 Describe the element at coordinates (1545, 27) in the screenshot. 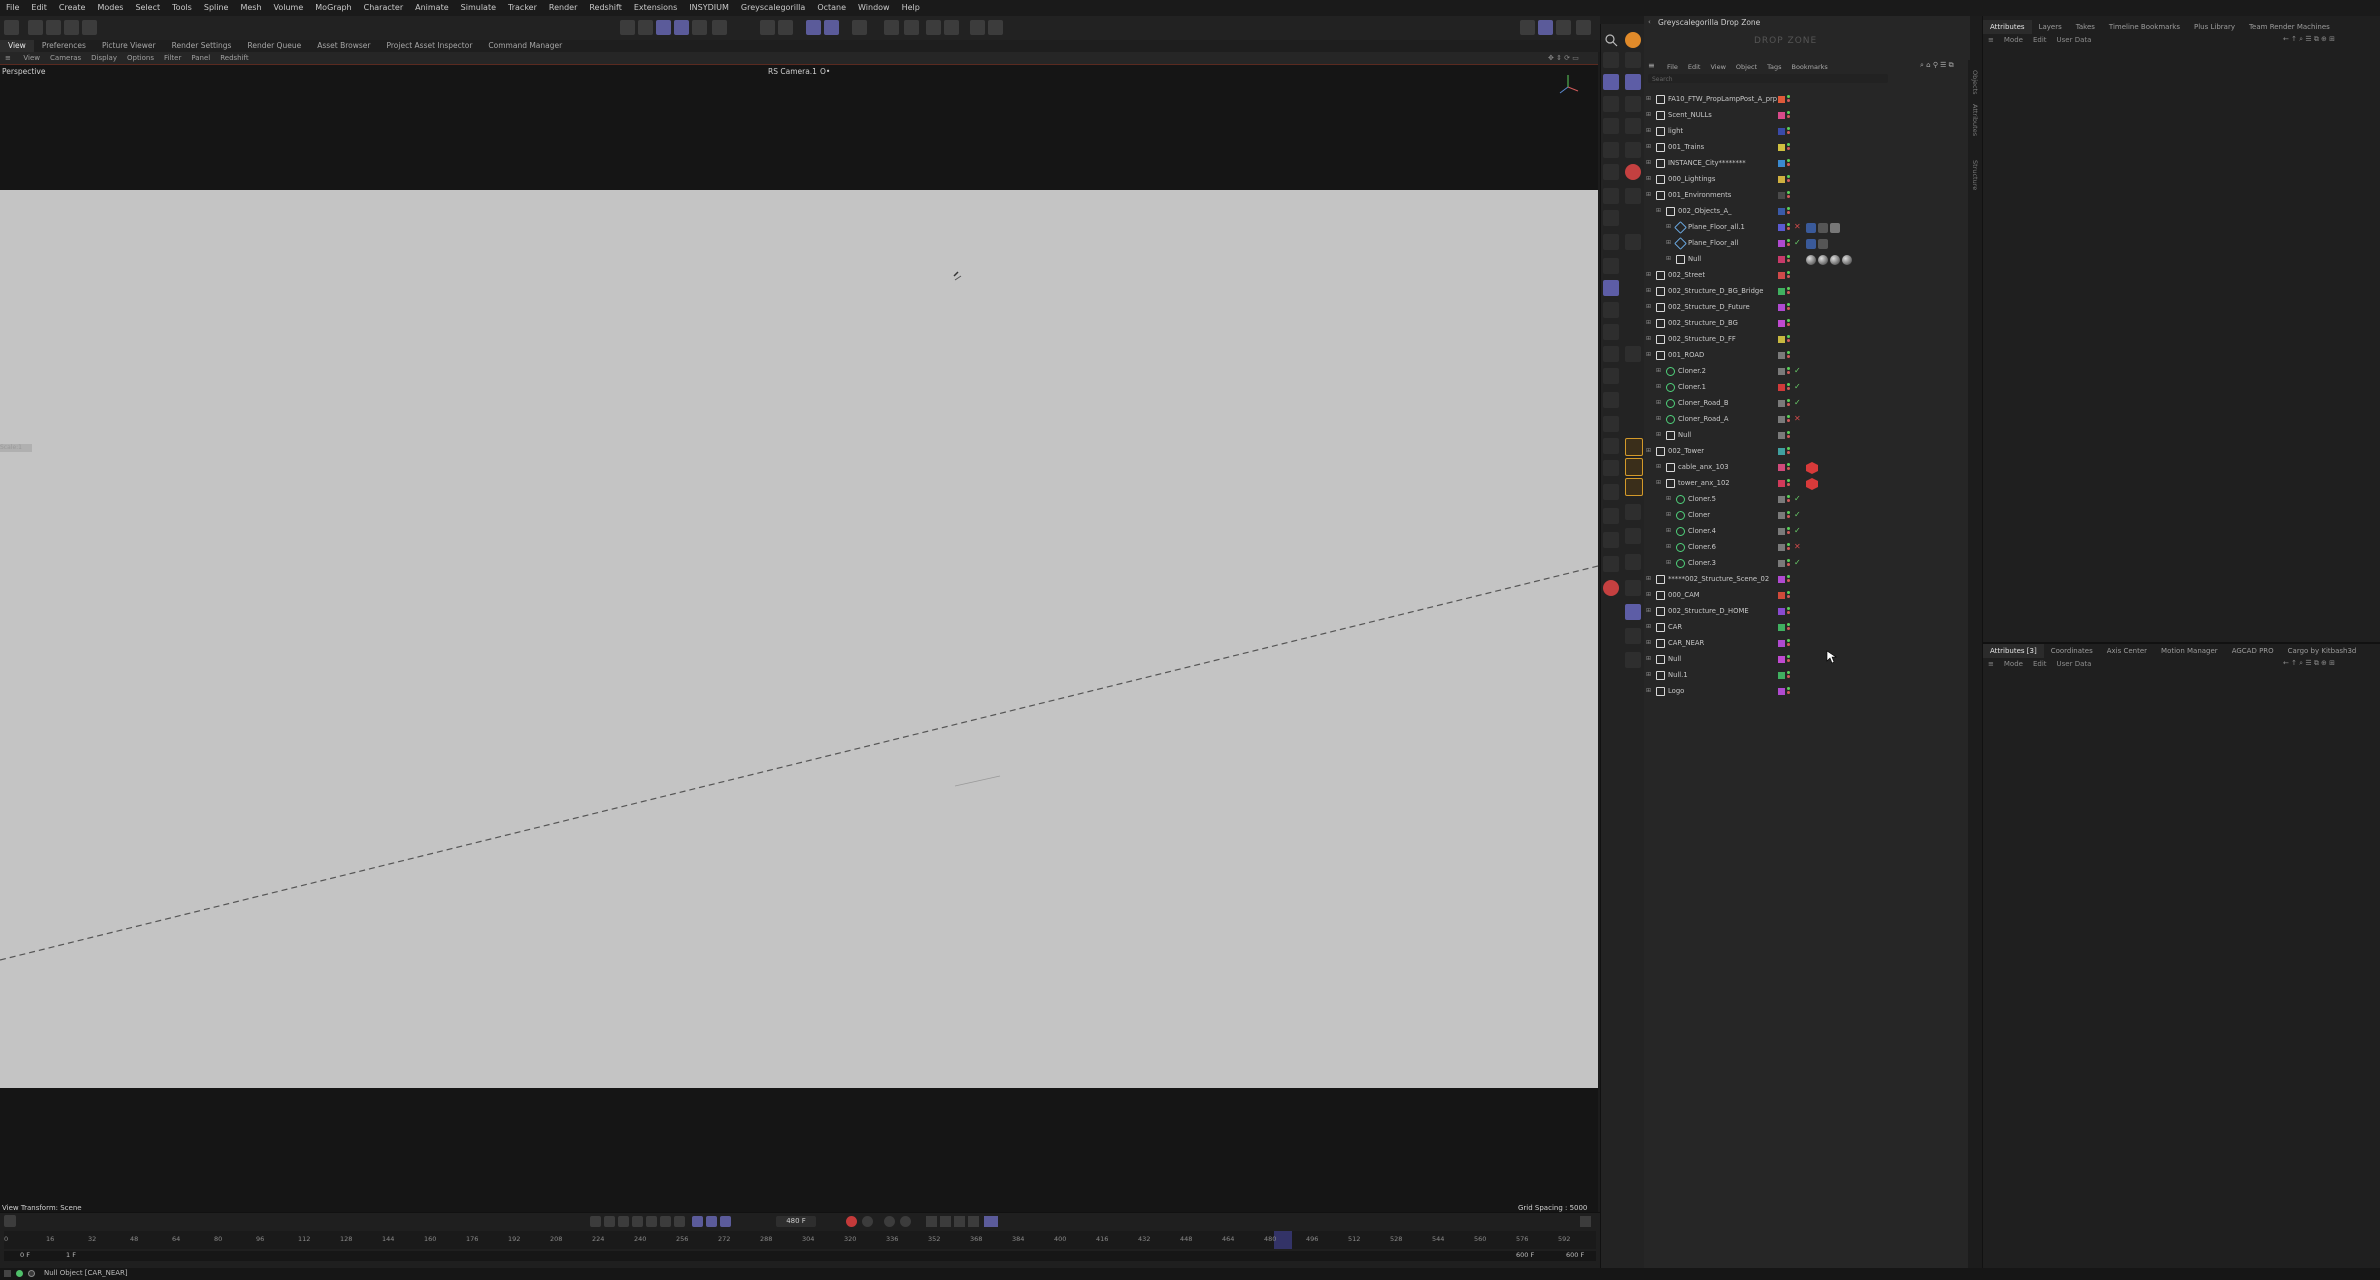

I see `picture-viewer-icon` at that location.